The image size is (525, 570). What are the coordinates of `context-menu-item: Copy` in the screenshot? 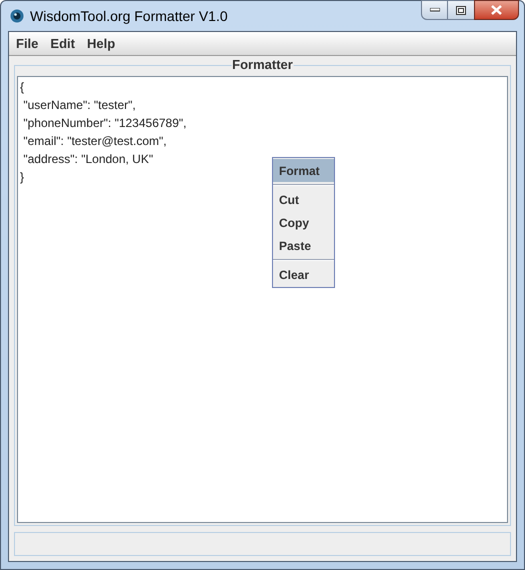 It's located at (303, 222).